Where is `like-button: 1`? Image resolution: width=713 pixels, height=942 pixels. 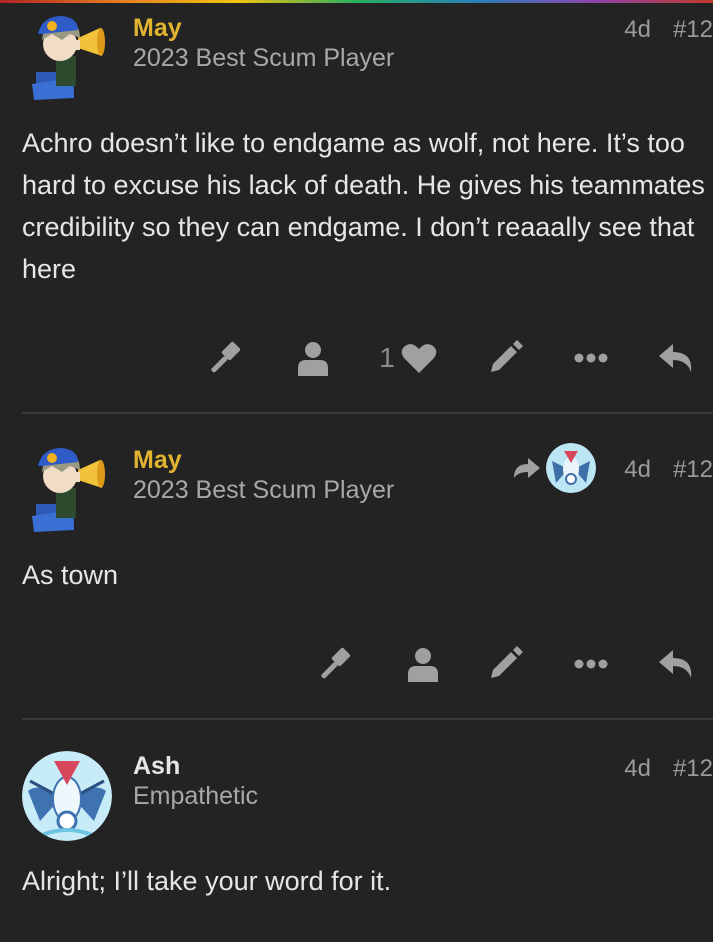
like-button: 1 is located at coordinates (408, 358).